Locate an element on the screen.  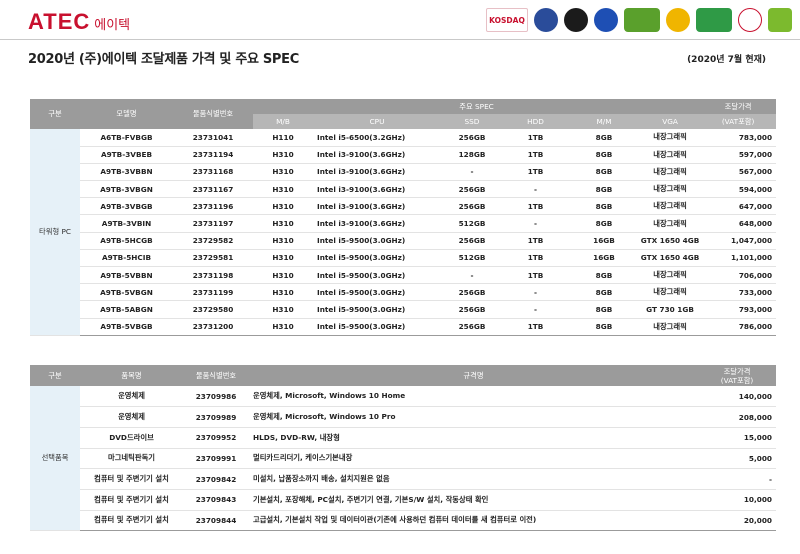
item-code: 23731196 is located at coordinates (213, 206).